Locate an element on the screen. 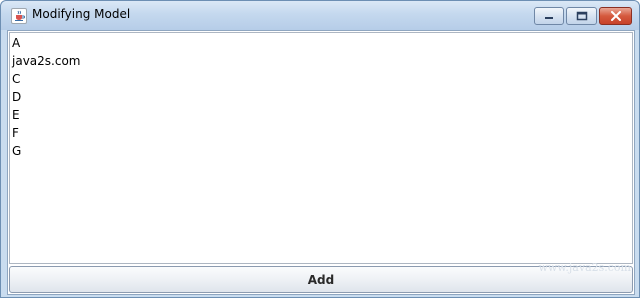 Image resolution: width=640 pixels, height=298 pixels. minimize-button is located at coordinates (549, 16).